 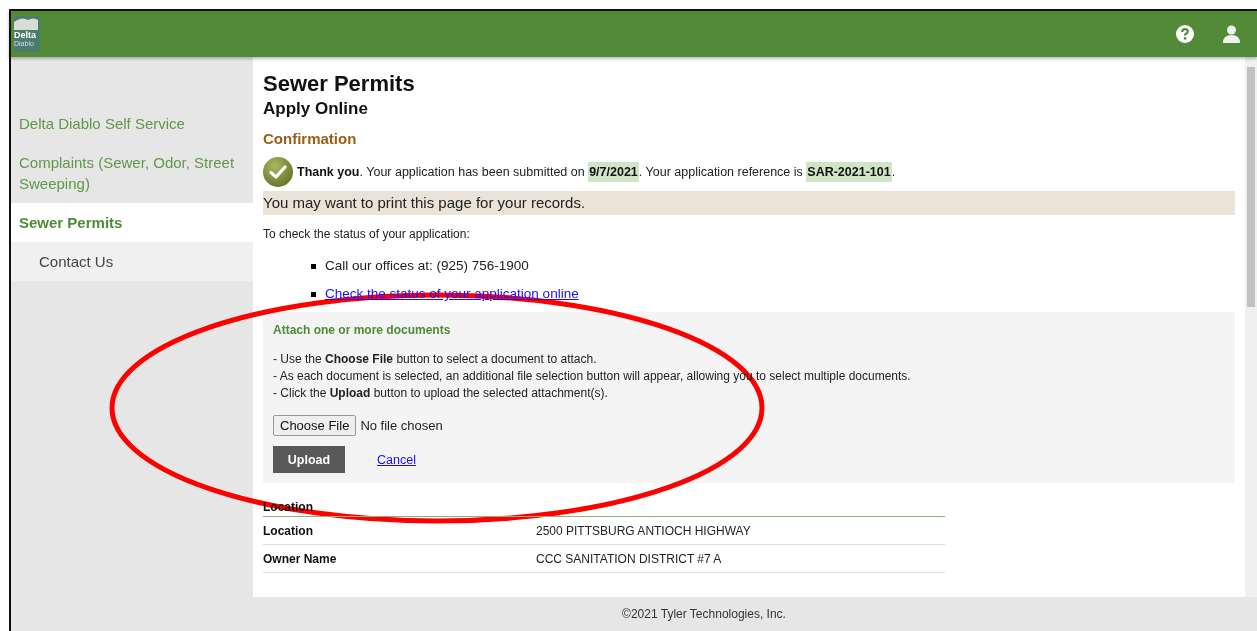 I want to click on section-heading: Confirmation, so click(x=310, y=139).